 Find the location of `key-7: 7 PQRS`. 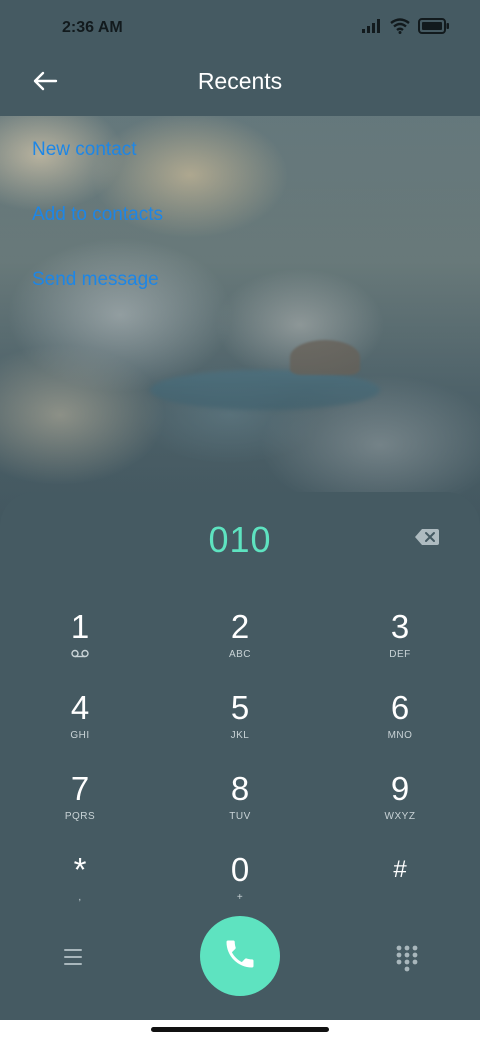

key-7: 7 PQRS is located at coordinates (80, 805).